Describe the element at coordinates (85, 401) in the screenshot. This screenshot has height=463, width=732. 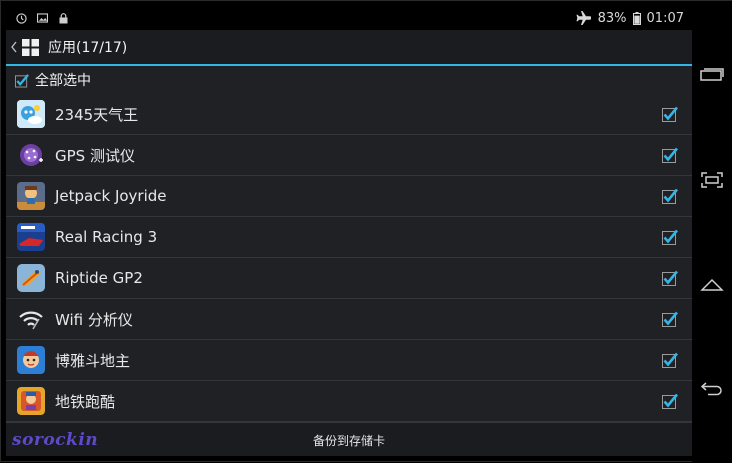
I see `app-name: 地铁跑酷` at that location.